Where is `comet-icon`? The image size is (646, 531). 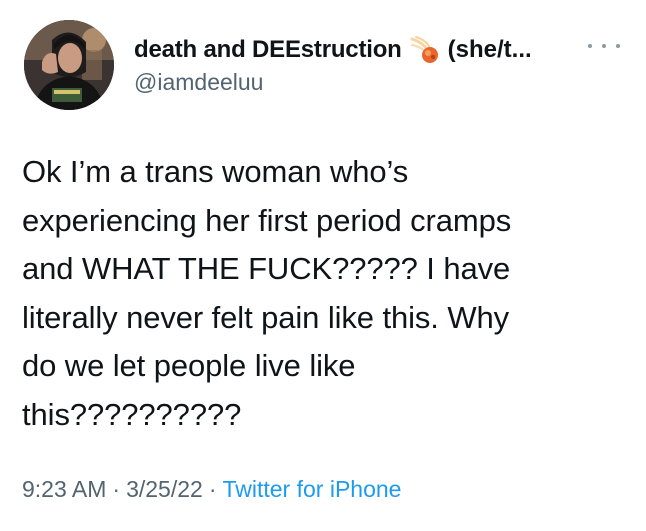
comet-icon is located at coordinates (425, 50).